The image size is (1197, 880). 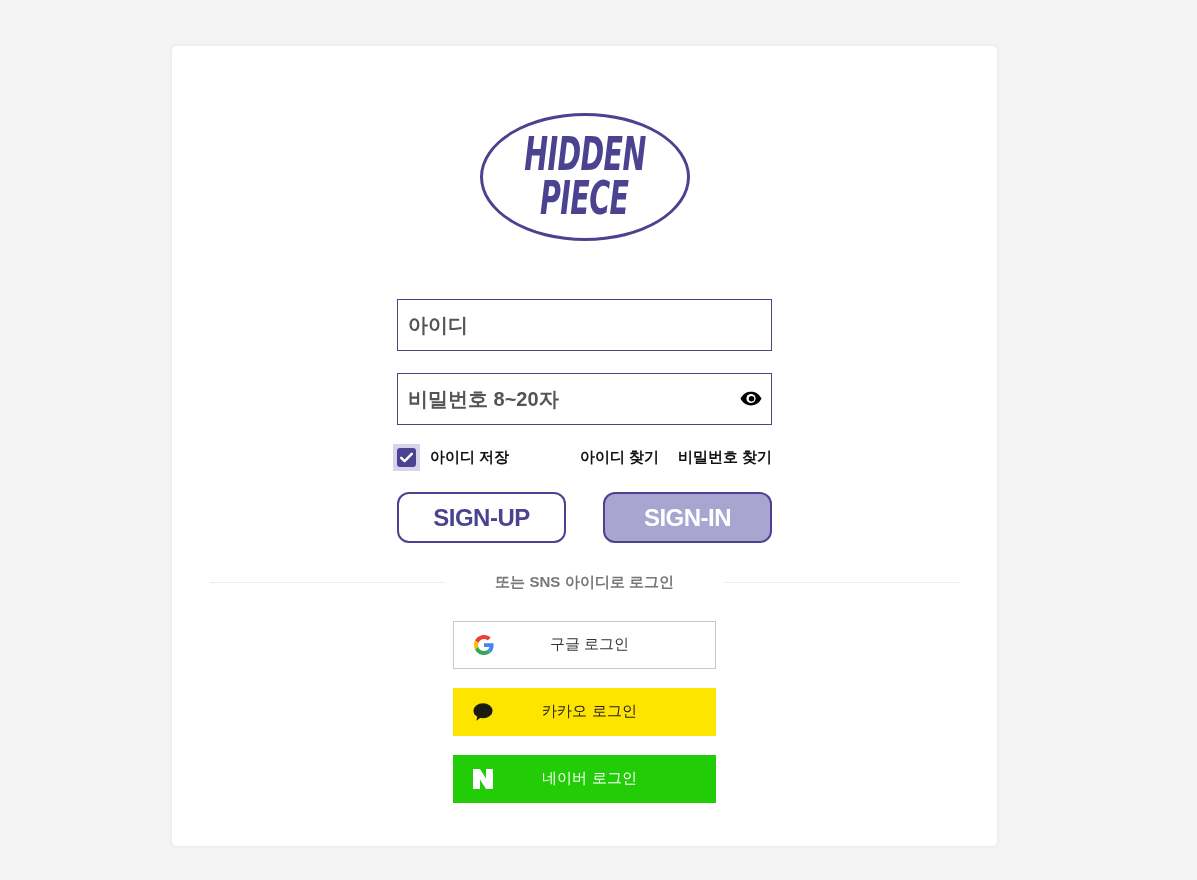 I want to click on google-login-button: 구글 로그인, so click(x=584, y=644).